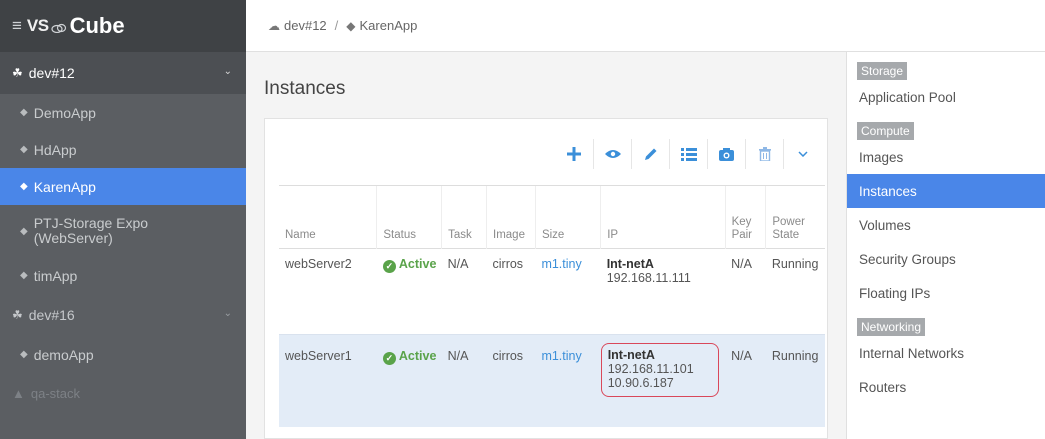 The width and height of the screenshot is (1045, 439). I want to click on instances-toolbar, so click(688, 154).